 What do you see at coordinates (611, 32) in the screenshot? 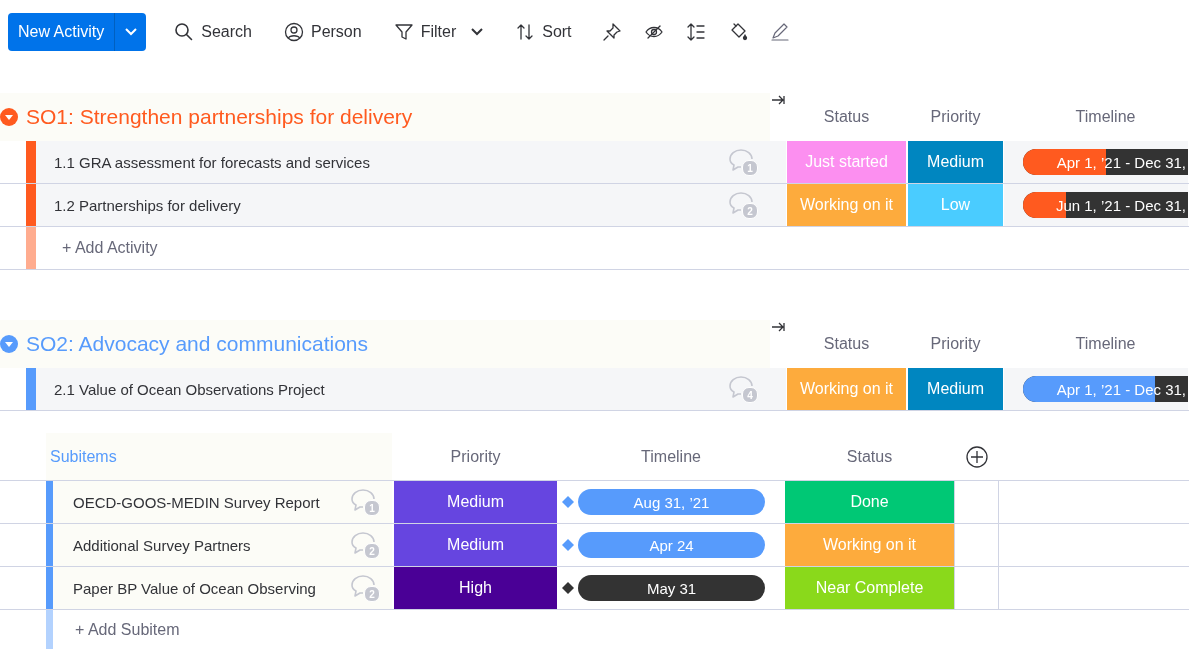
I see `pin-icon` at bounding box center [611, 32].